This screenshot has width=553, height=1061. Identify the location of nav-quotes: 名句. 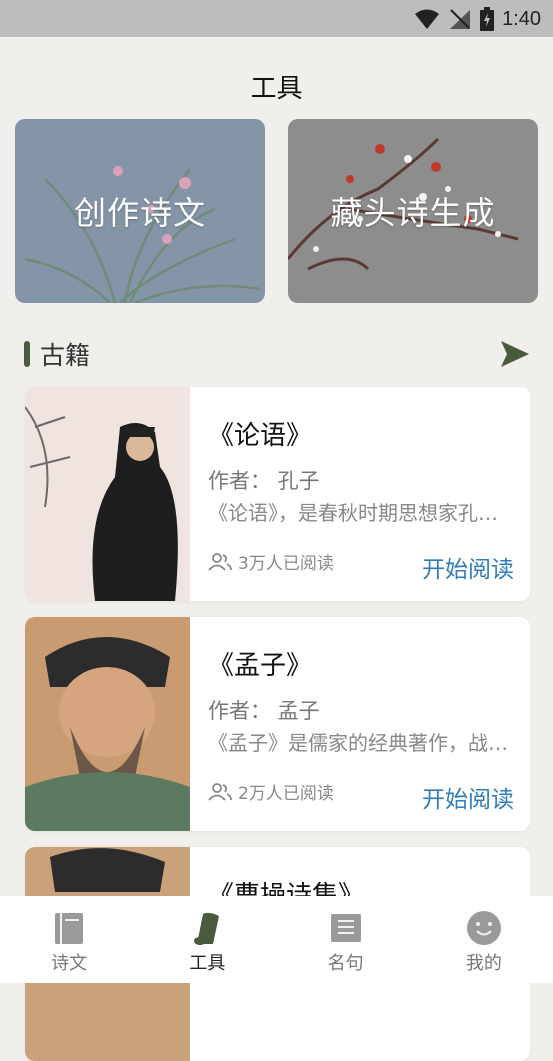
(346, 939).